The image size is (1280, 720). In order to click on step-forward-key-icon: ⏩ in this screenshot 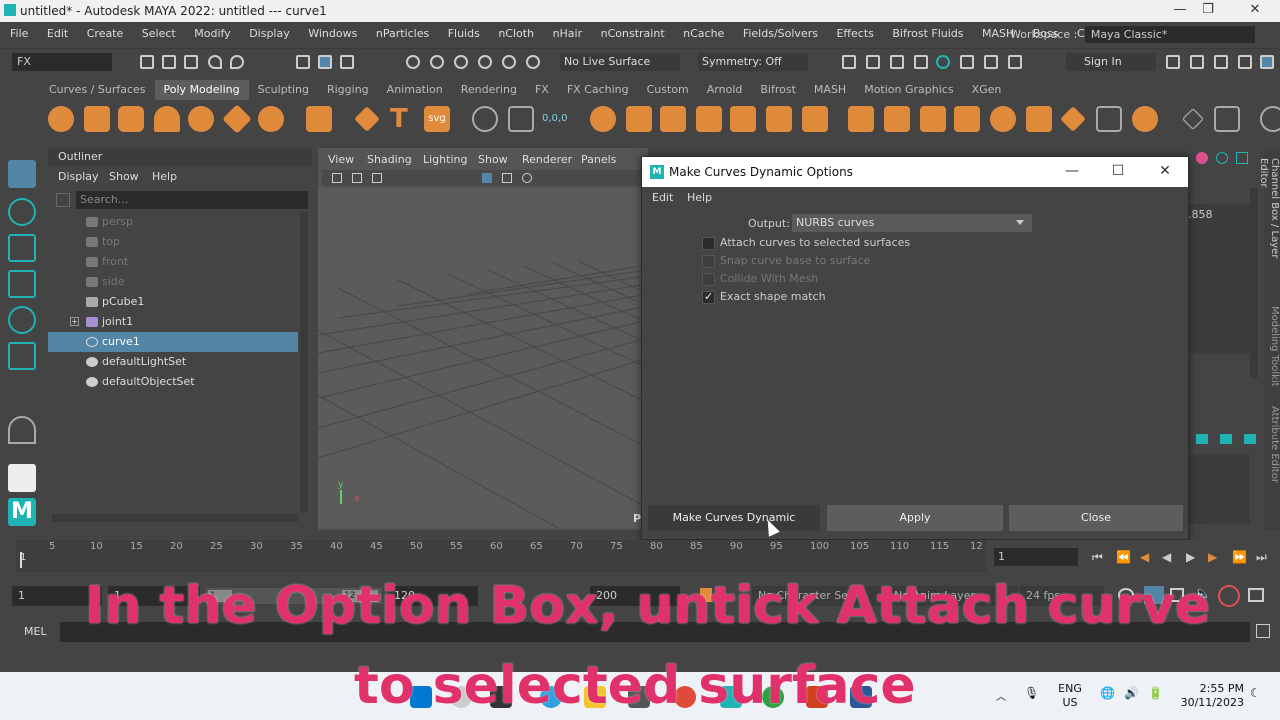, I will do `click(1239, 557)`.